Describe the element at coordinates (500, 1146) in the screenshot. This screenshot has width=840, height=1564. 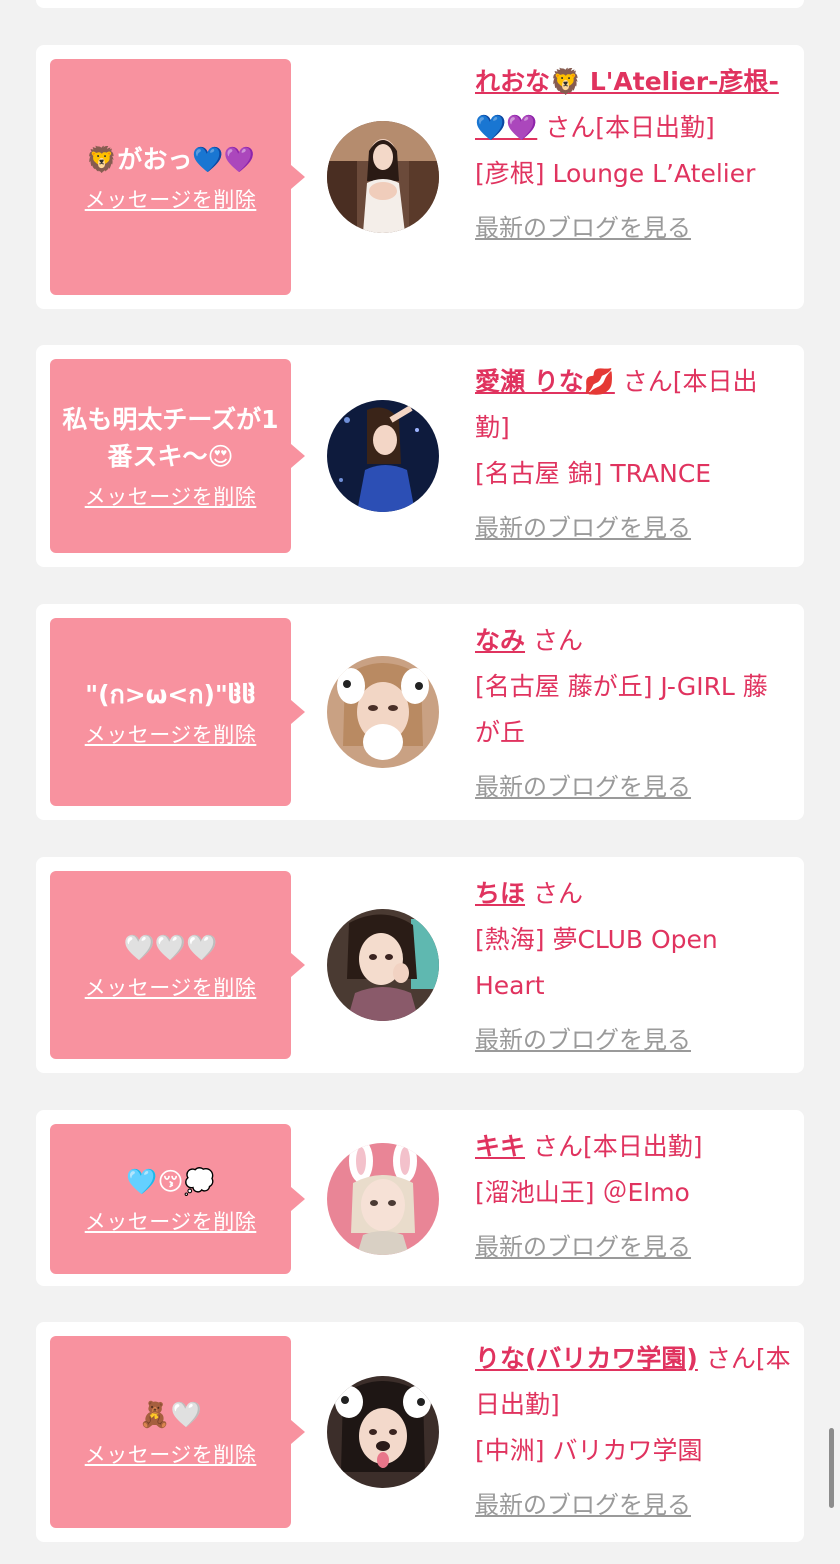
I see `cast-name-link: キキ` at that location.